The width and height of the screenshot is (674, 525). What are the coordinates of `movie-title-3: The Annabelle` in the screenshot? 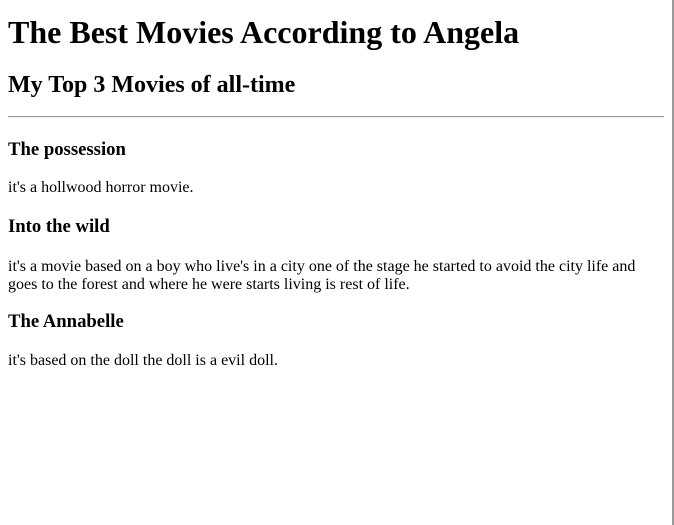 It's located at (66, 321).